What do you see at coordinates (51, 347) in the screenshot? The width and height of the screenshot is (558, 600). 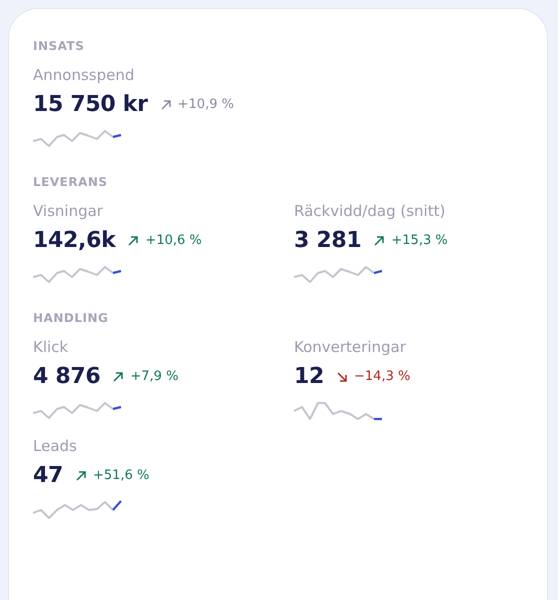 I see `metric-label: Klick` at bounding box center [51, 347].